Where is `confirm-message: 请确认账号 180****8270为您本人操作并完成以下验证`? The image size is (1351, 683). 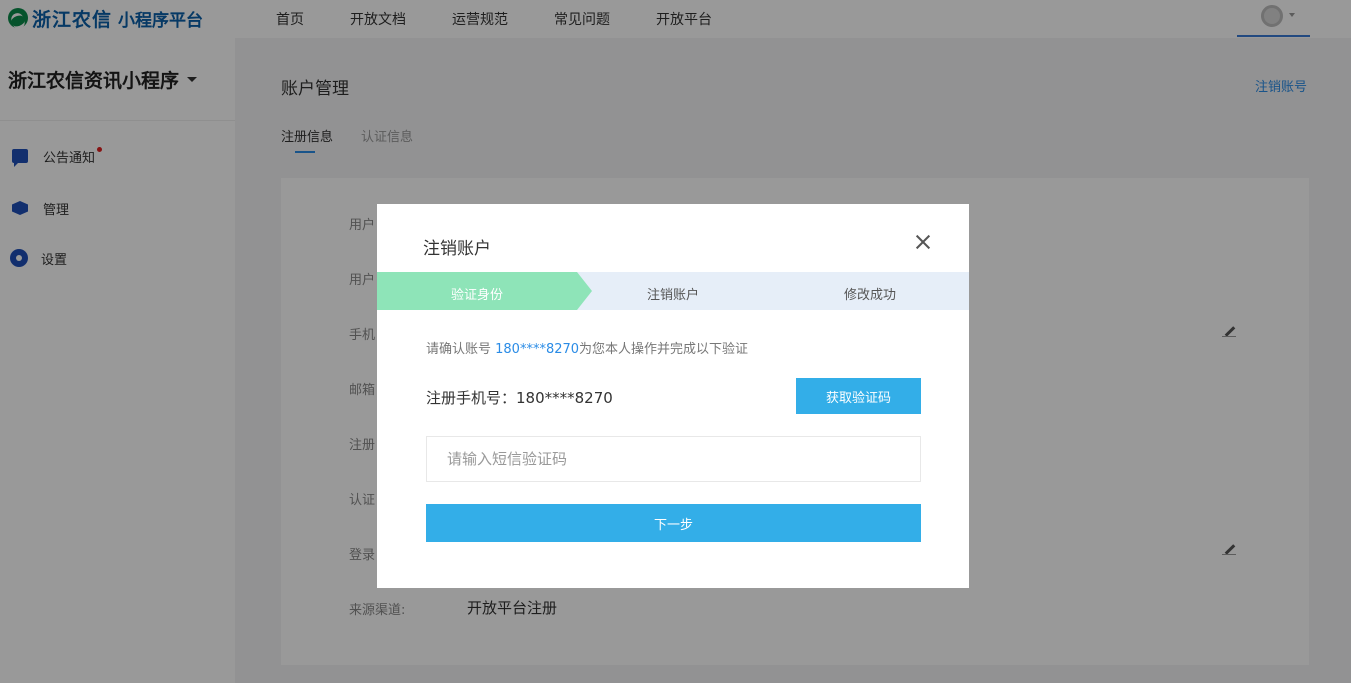
confirm-message: 请确认账号 180****8270为您本人操作并完成以下验证 is located at coordinates (587, 347).